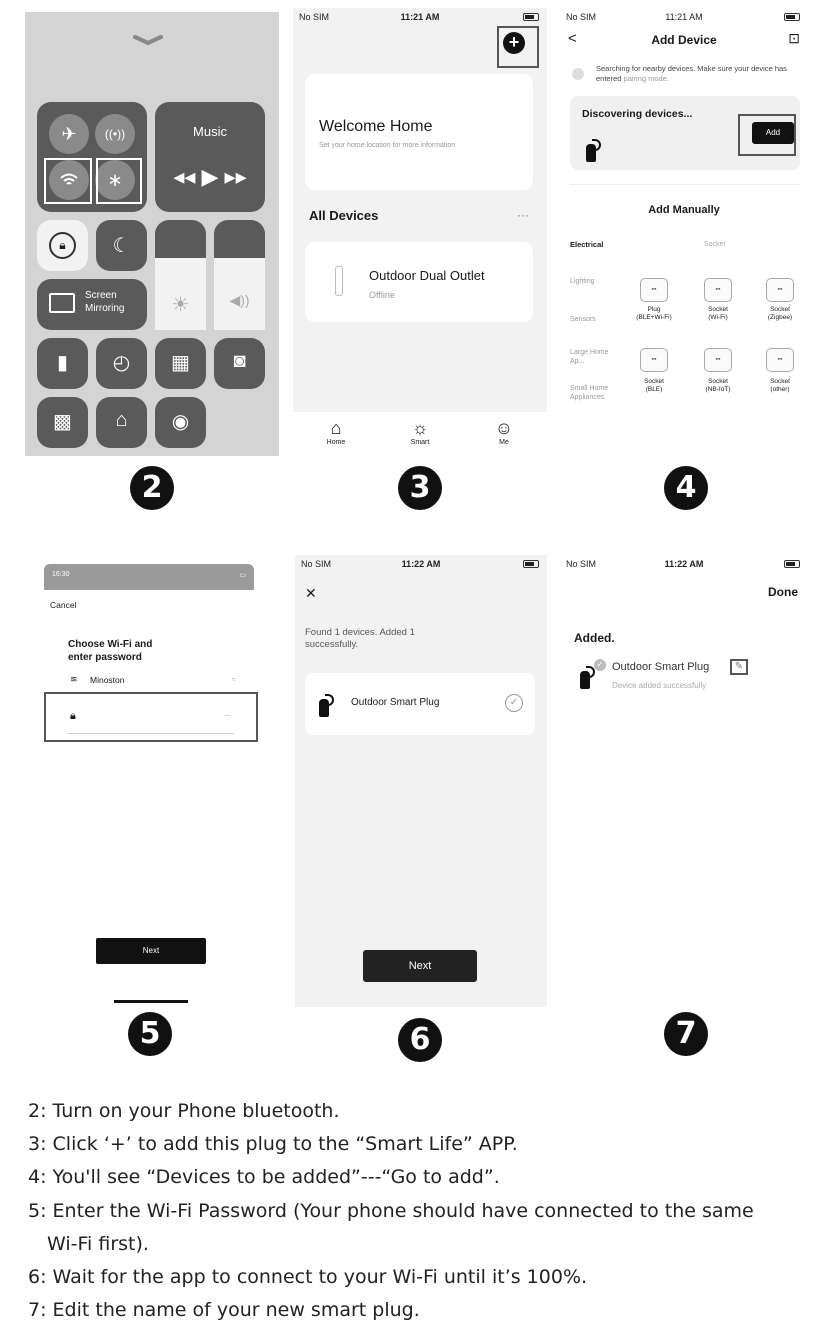 This screenshot has height=1331, width=813. I want to click on wifi-network-name: Minoston, so click(107, 680).